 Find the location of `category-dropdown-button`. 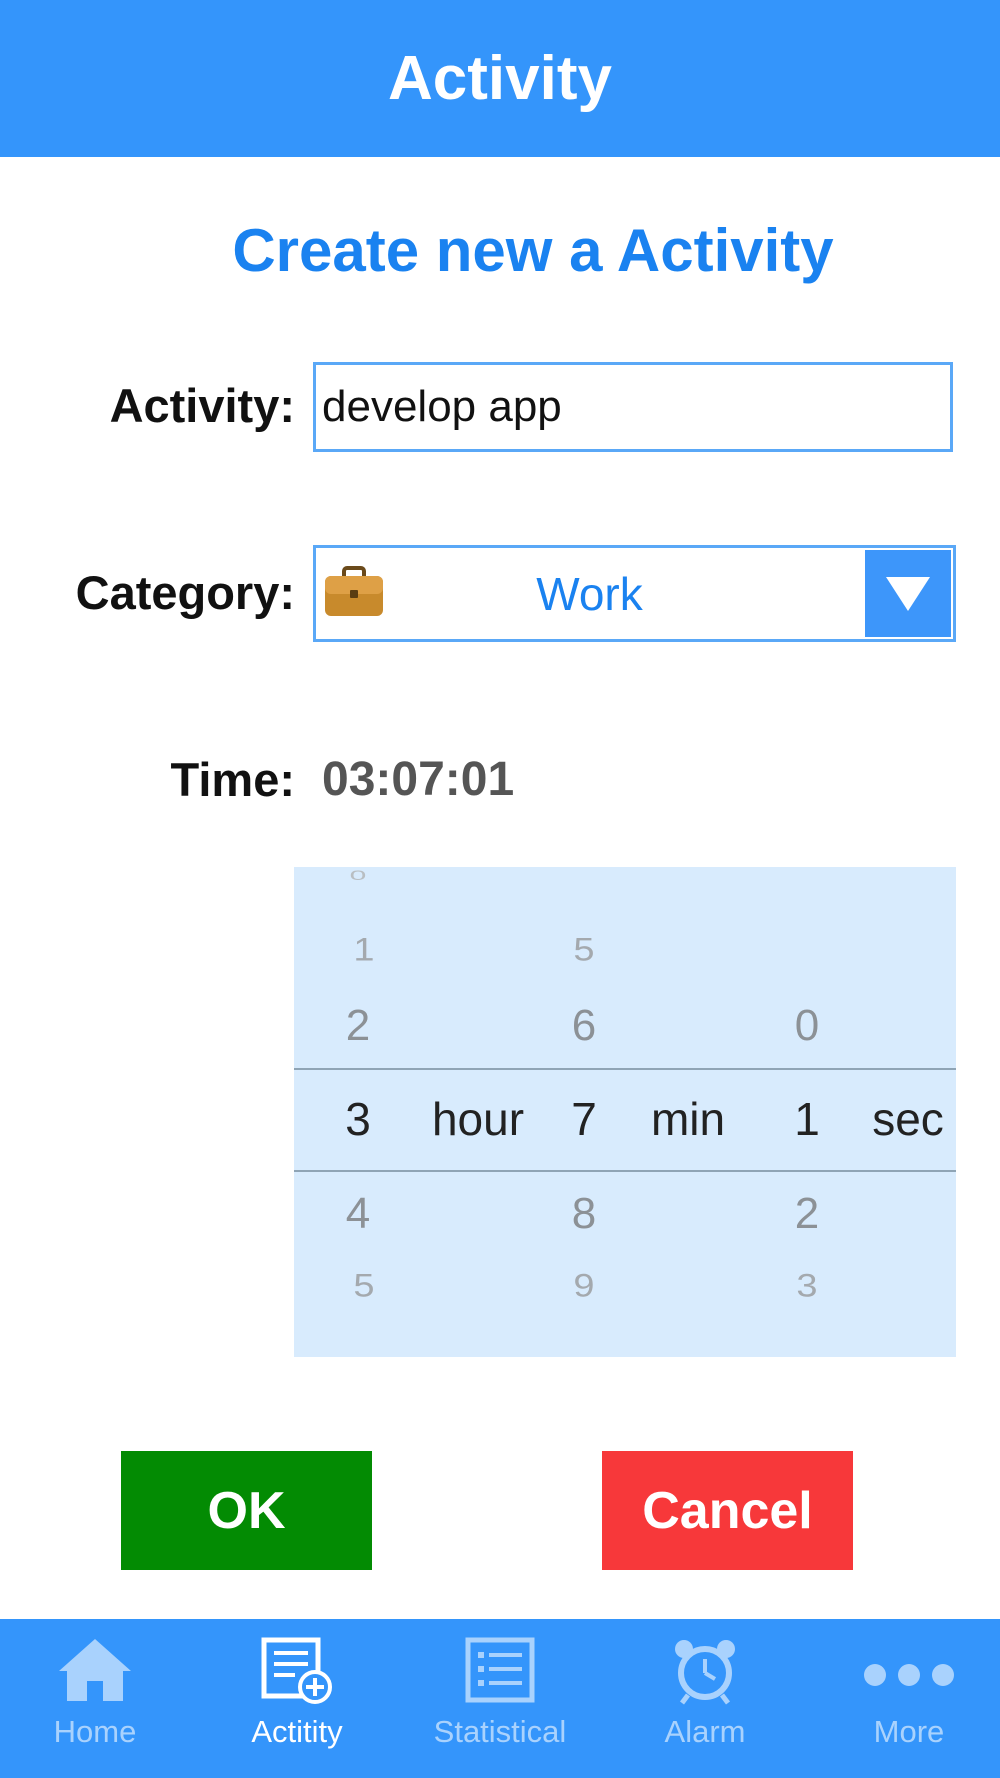

category-dropdown-button is located at coordinates (908, 593).